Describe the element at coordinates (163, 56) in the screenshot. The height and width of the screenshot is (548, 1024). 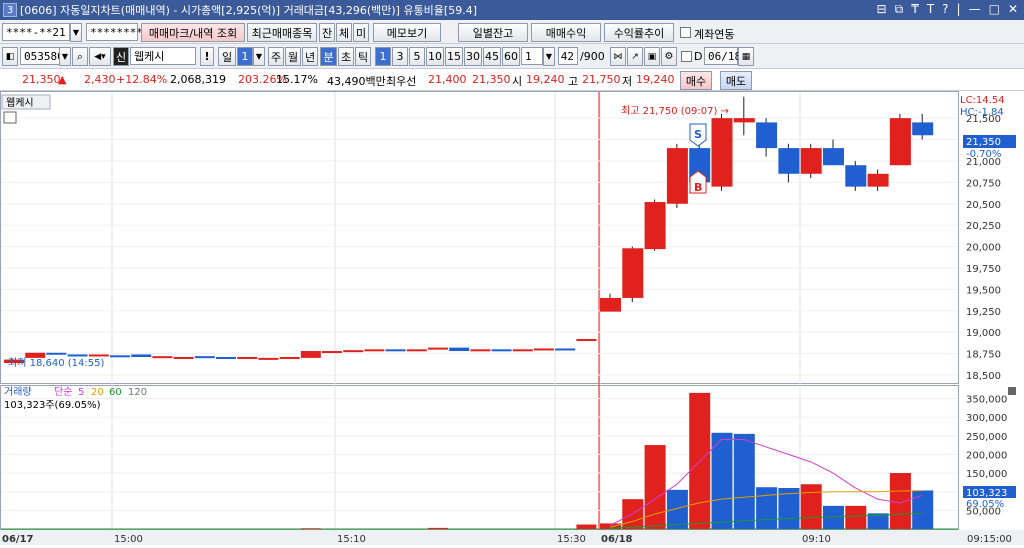
I see `stock-name-field: 웹케시` at that location.